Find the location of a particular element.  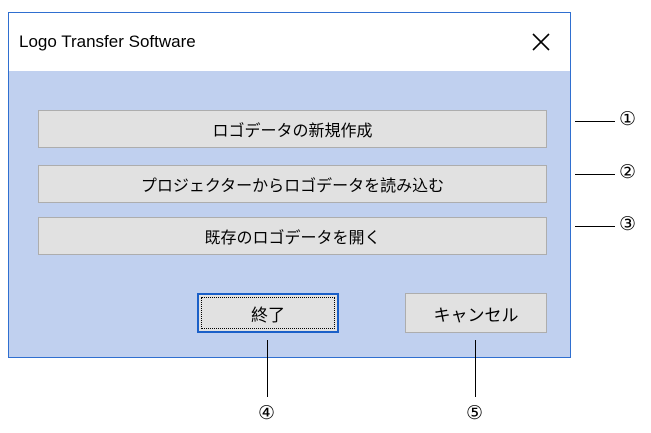

callout-number-2: ② is located at coordinates (628, 172).